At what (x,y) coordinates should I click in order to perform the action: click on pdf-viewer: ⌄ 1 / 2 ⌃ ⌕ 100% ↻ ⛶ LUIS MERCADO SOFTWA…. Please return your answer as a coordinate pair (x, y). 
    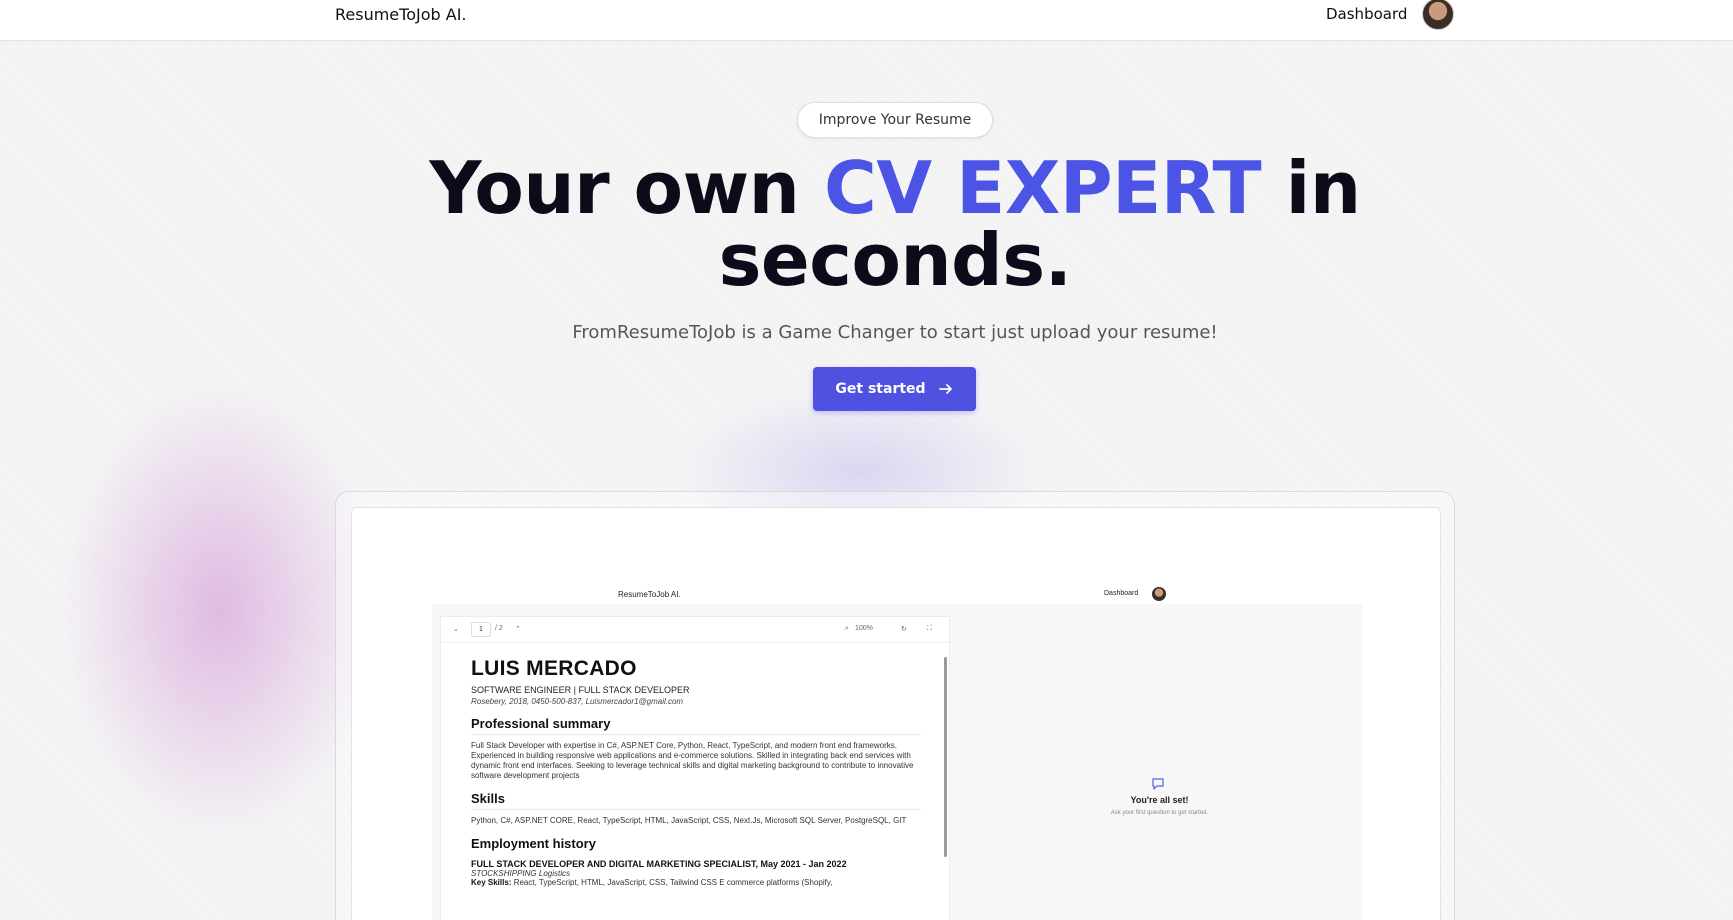
    Looking at the image, I should click on (695, 768).